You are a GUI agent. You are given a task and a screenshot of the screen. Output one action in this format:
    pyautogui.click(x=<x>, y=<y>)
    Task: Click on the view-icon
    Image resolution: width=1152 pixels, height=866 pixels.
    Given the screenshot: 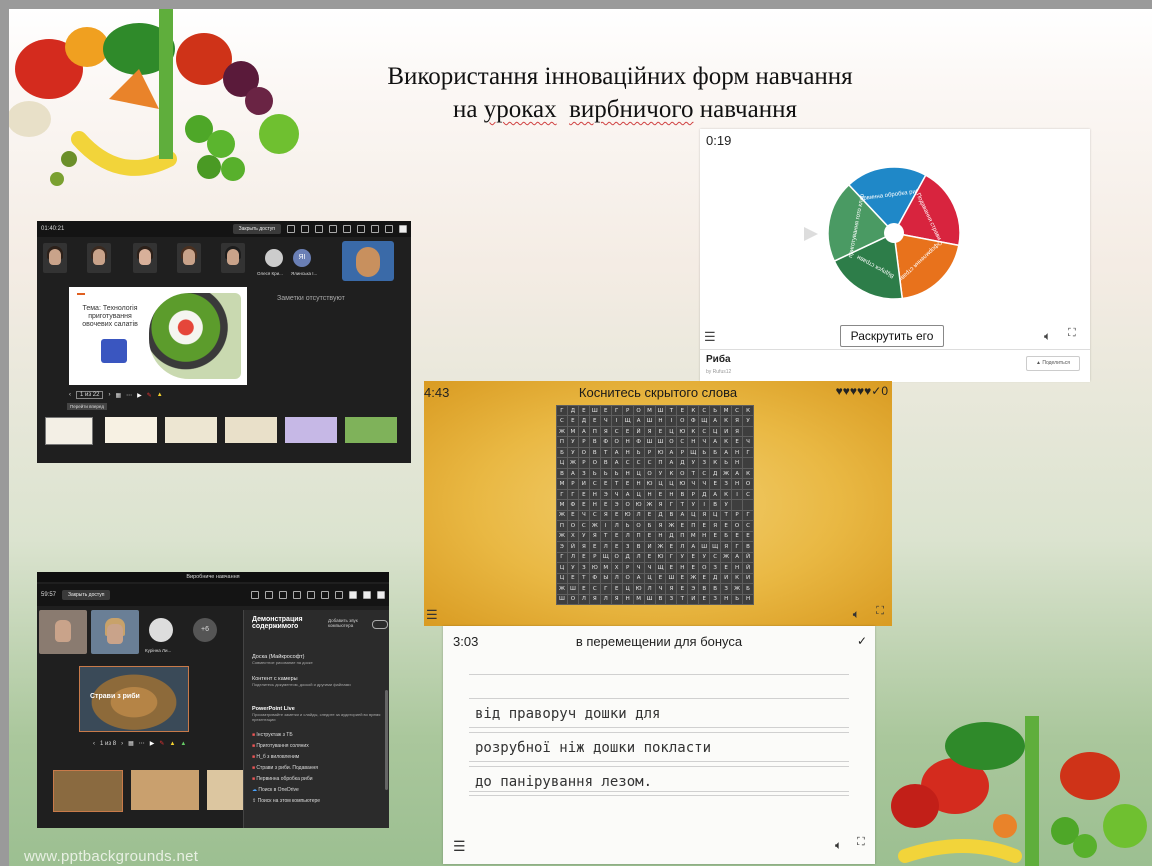 What is the action you would take?
    pyautogui.click(x=269, y=595)
    